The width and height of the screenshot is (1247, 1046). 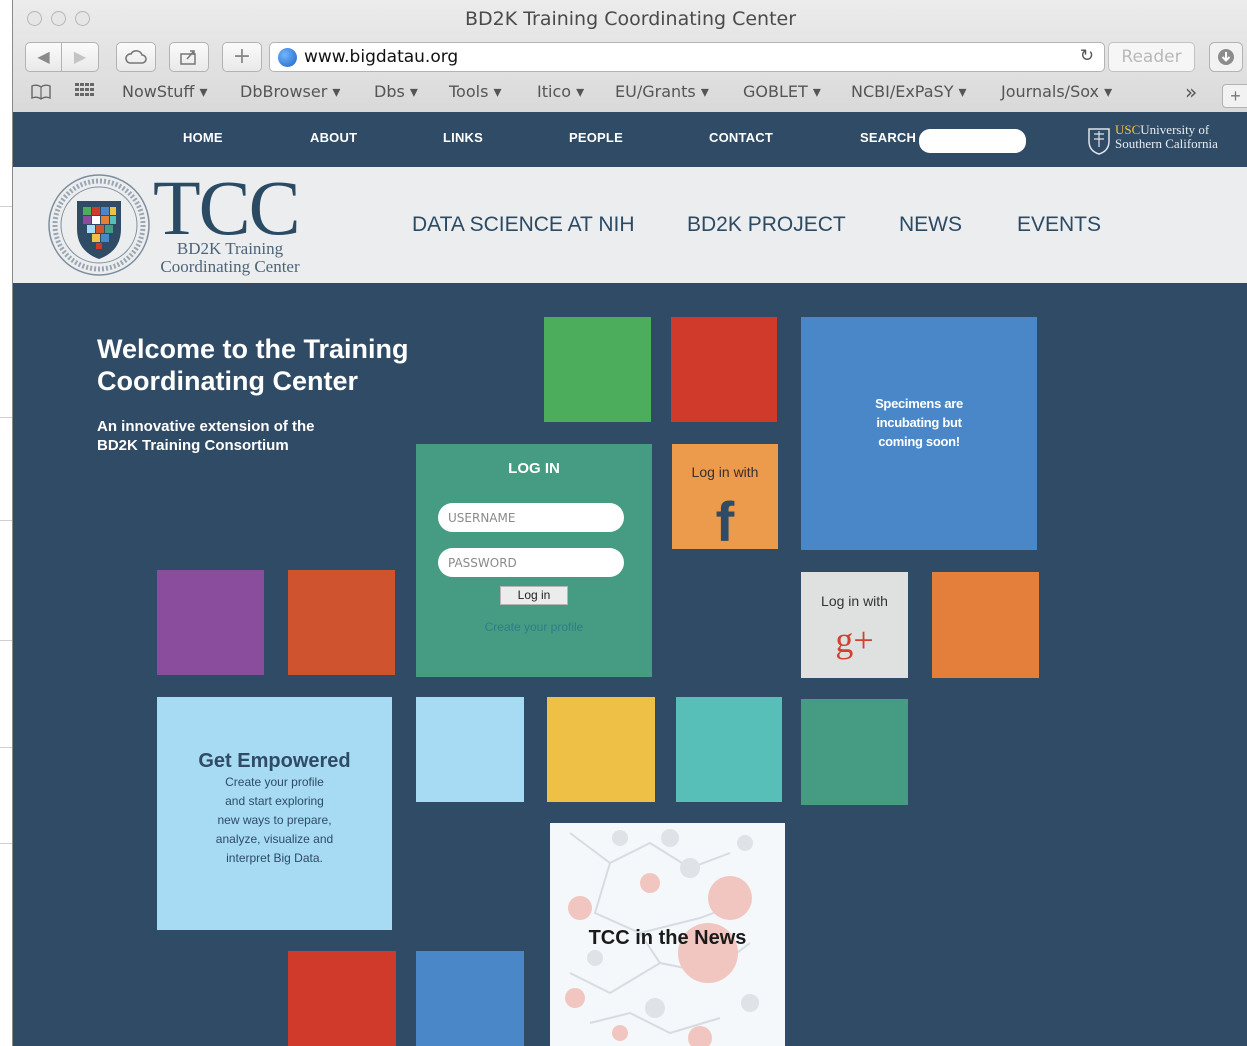 I want to click on url-text: www.bigdatau.org, so click(x=381, y=57).